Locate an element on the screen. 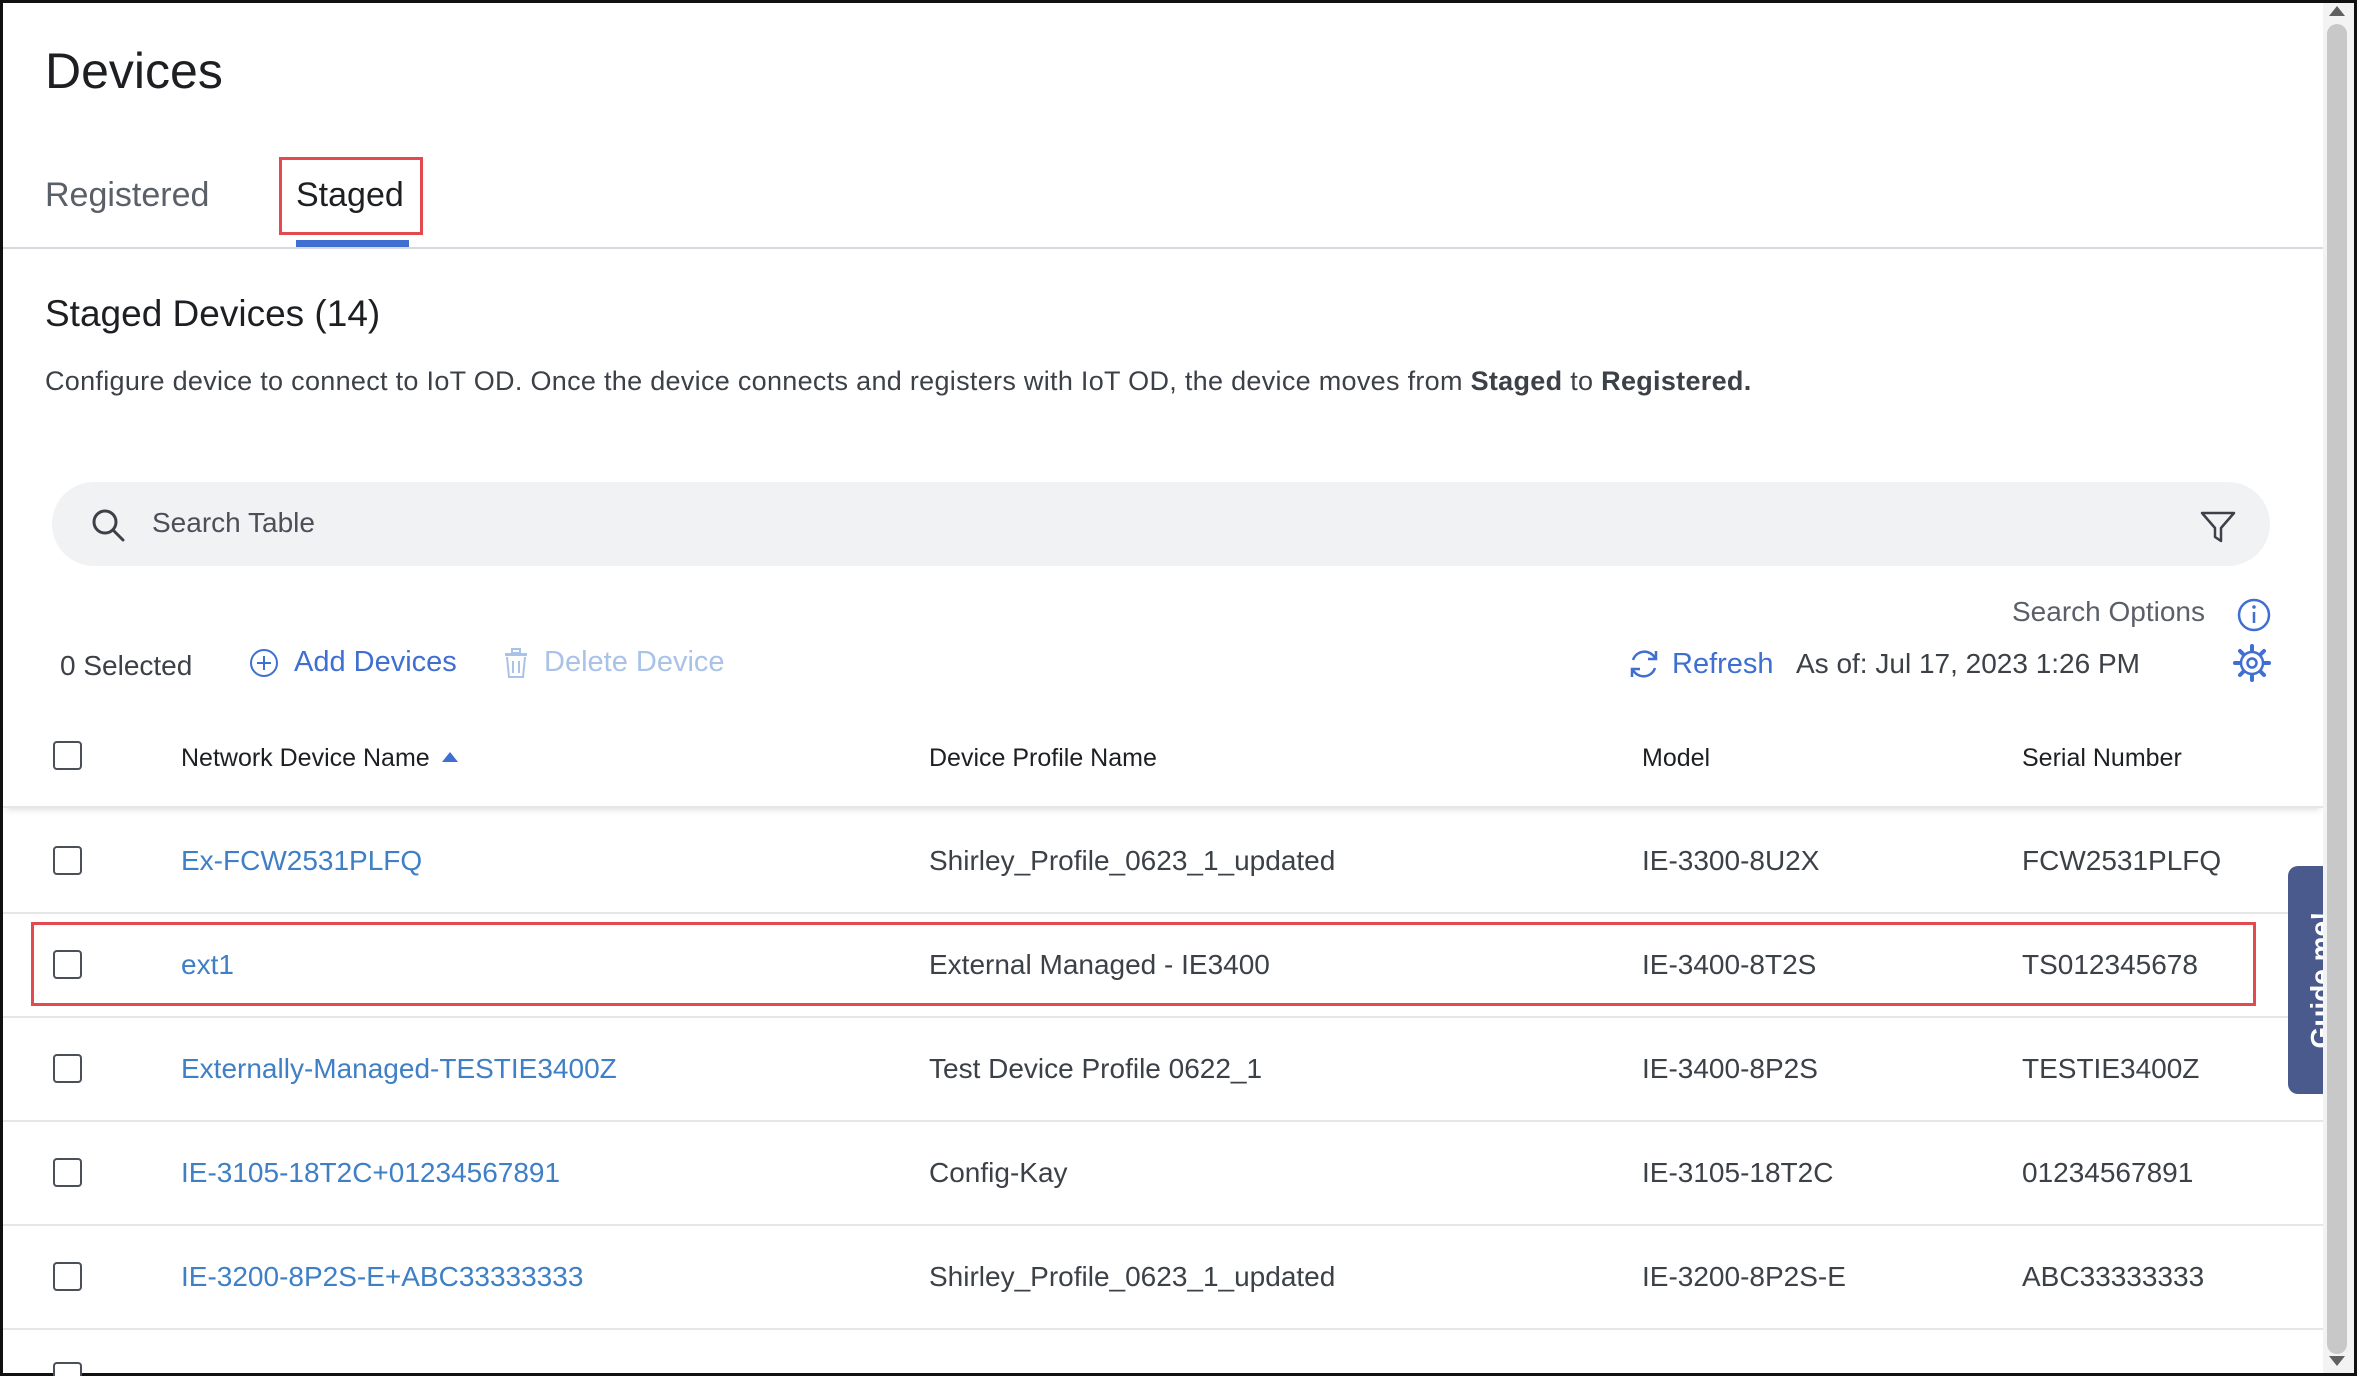 The height and width of the screenshot is (1376, 2357). selected-count: 0 Selected is located at coordinates (126, 665).